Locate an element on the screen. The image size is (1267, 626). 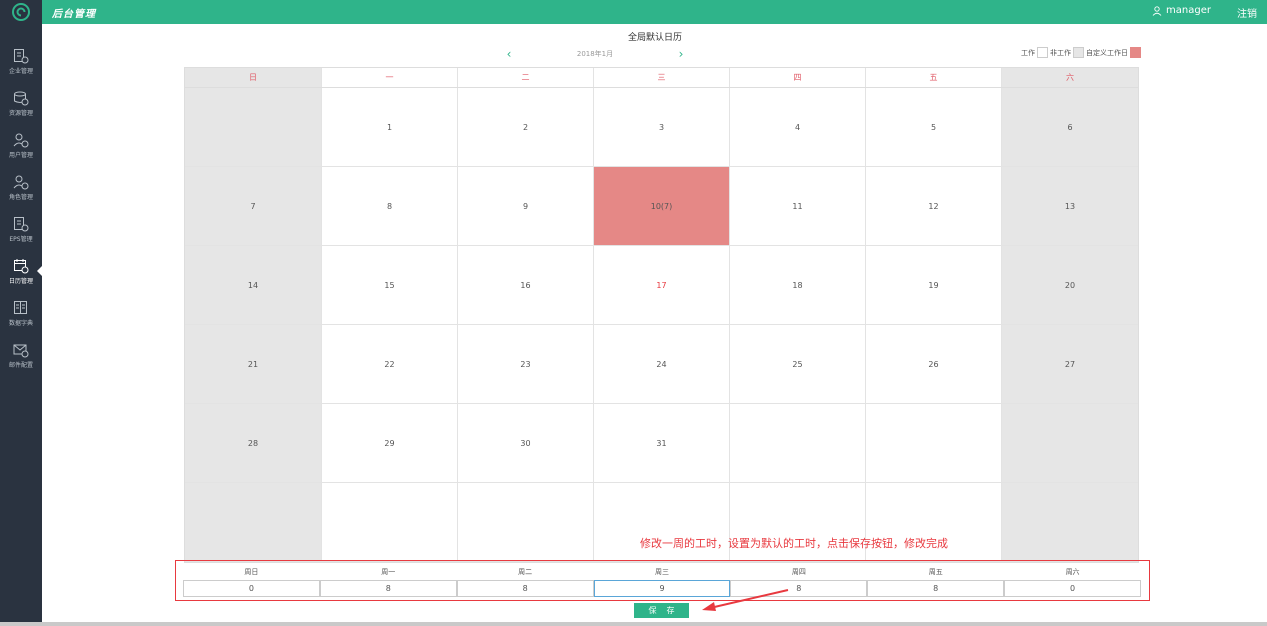
hours-input-mon is located at coordinates (388, 588).